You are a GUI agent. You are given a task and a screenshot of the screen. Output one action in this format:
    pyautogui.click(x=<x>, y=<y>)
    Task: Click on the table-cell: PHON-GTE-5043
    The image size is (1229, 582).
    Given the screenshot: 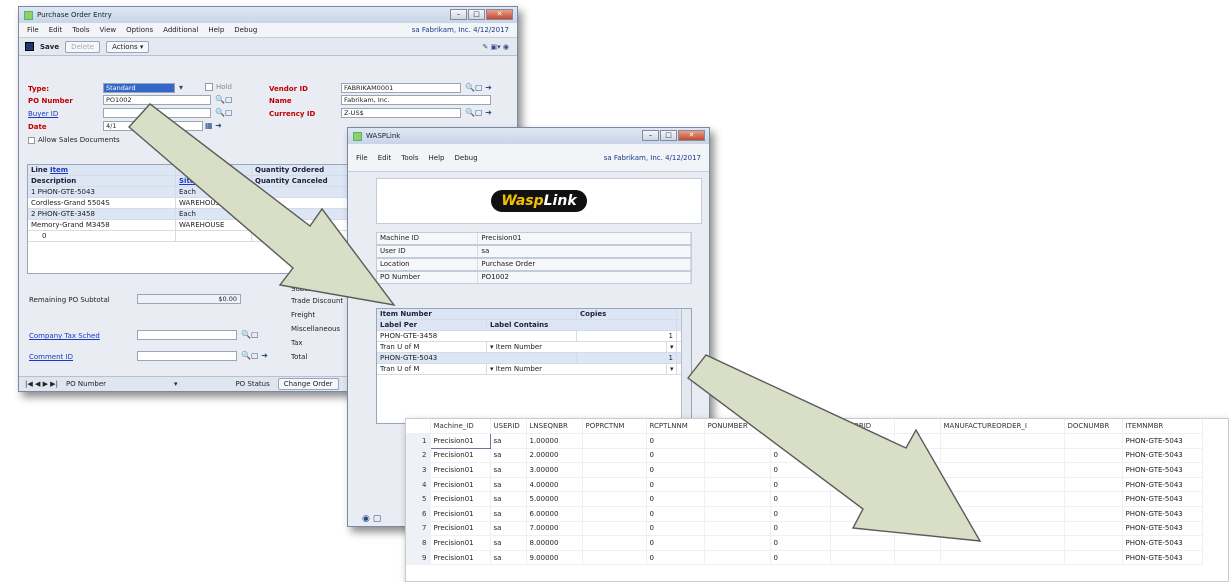 What is the action you would take?
    pyautogui.click(x=477, y=358)
    